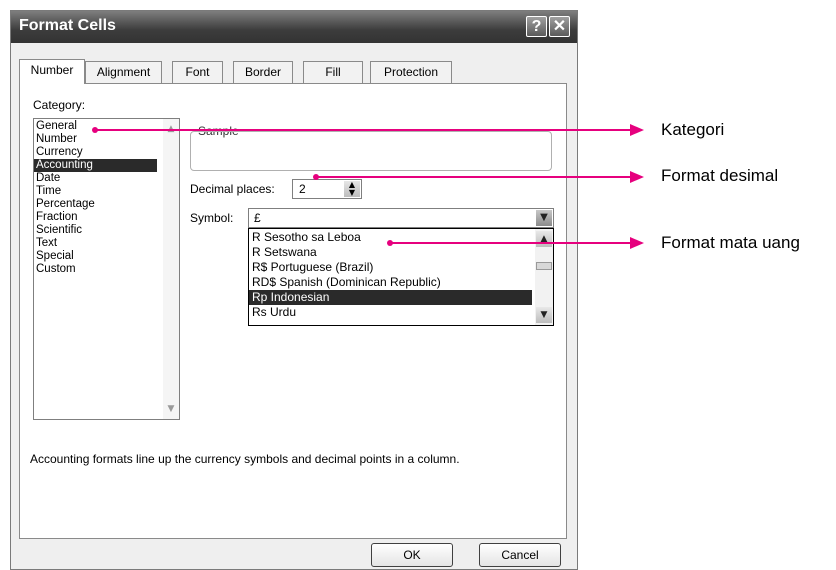 The width and height of the screenshot is (836, 570). I want to click on tab-protection: Protection, so click(411, 72).